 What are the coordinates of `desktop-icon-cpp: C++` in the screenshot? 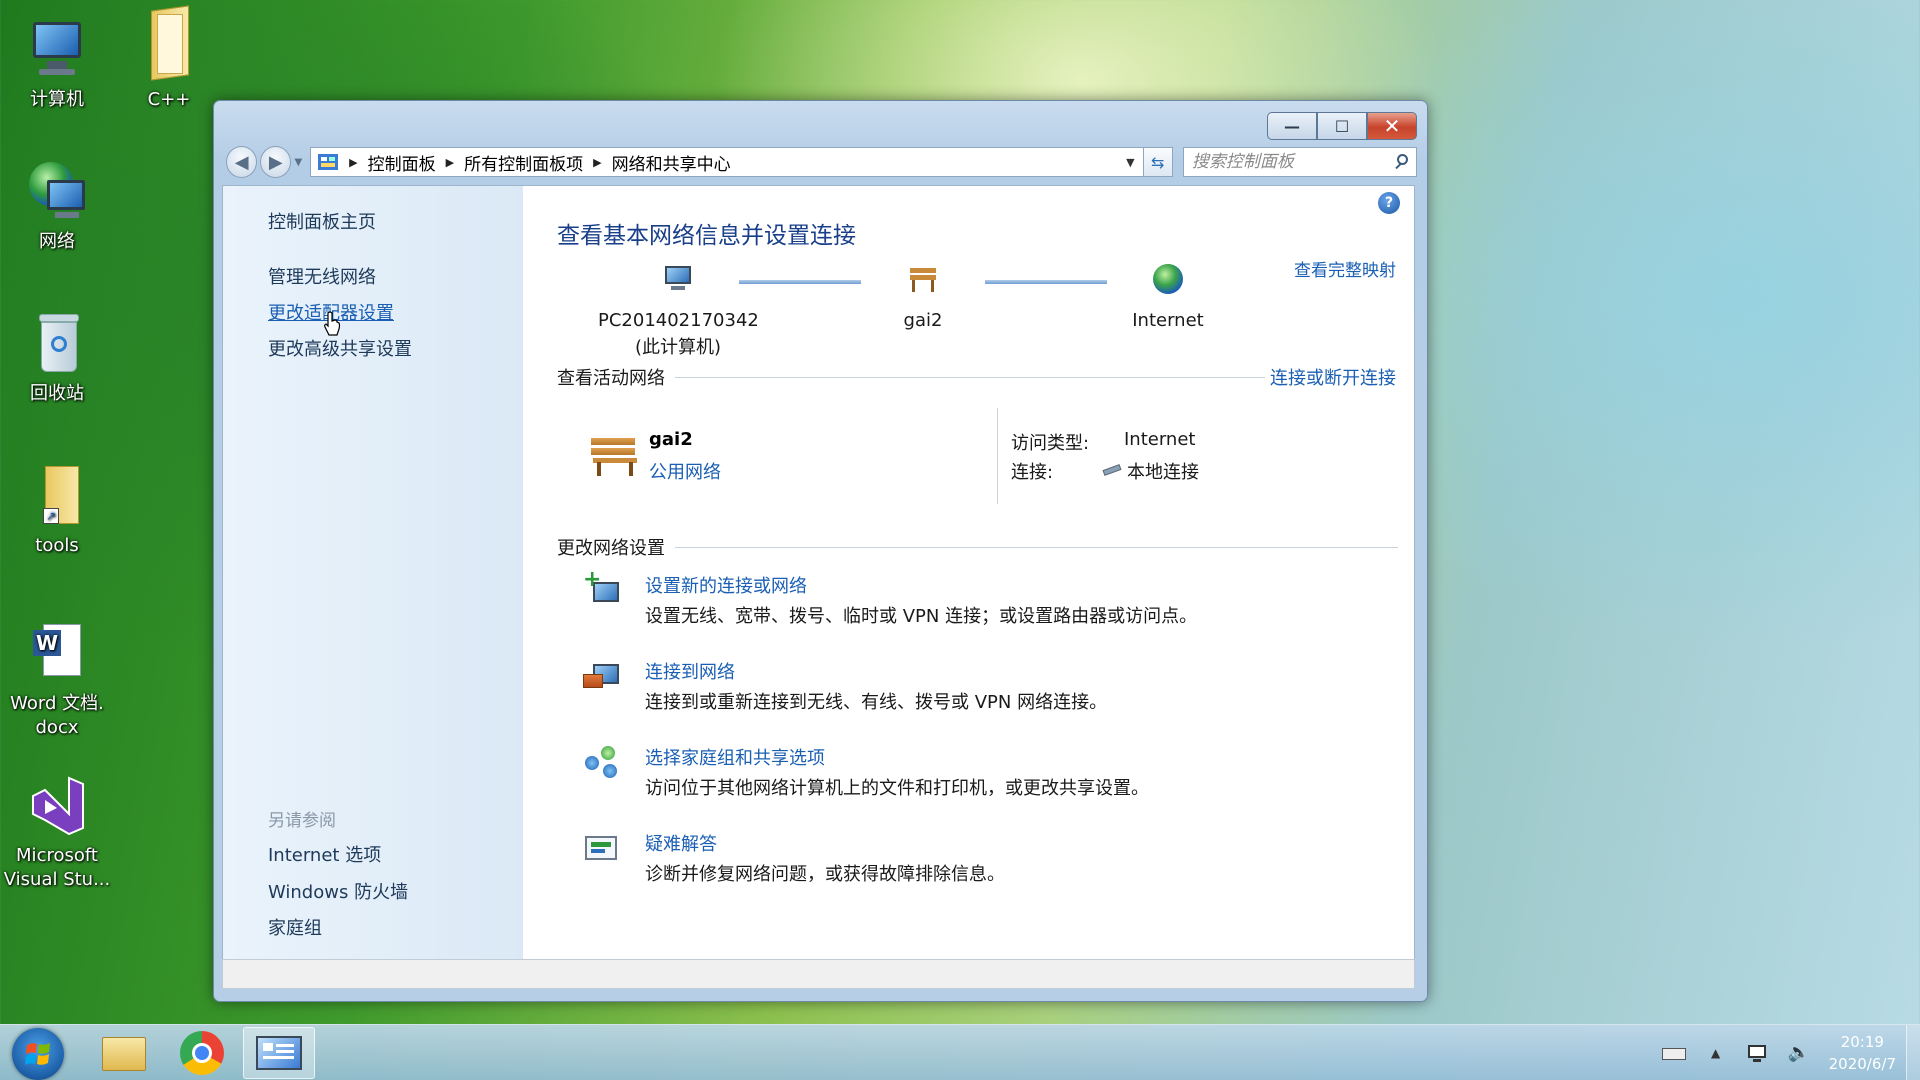 It's located at (169, 58).